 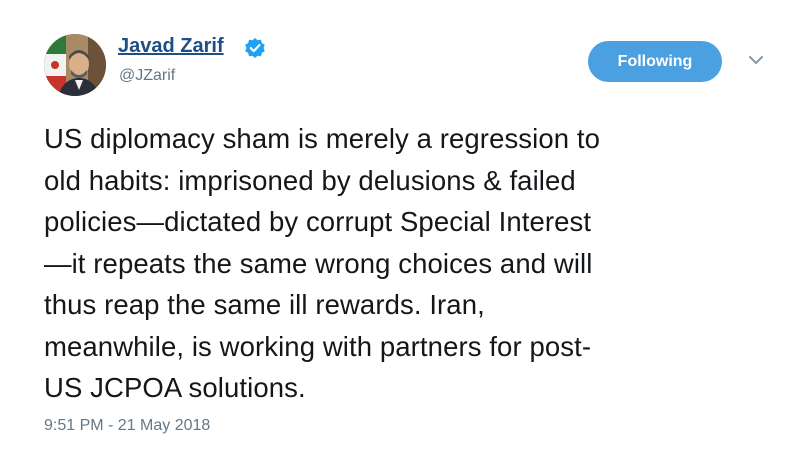 I want to click on avatar, so click(x=75, y=65).